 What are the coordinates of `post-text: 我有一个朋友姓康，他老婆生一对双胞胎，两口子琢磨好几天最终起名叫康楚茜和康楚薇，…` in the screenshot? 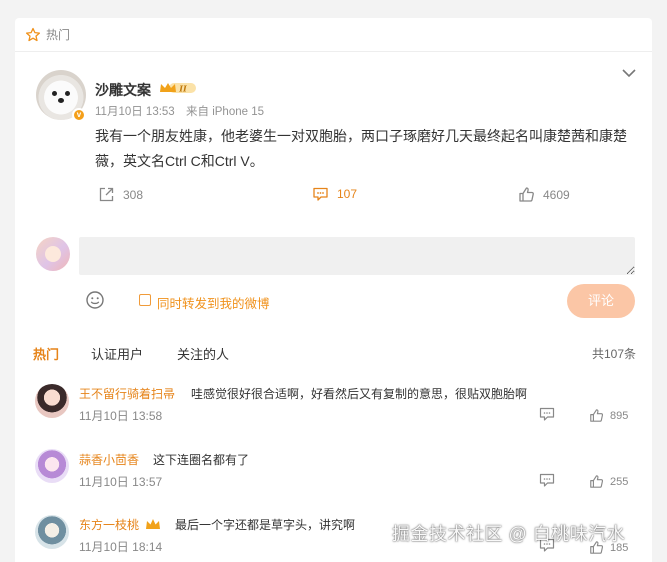 It's located at (361, 148).